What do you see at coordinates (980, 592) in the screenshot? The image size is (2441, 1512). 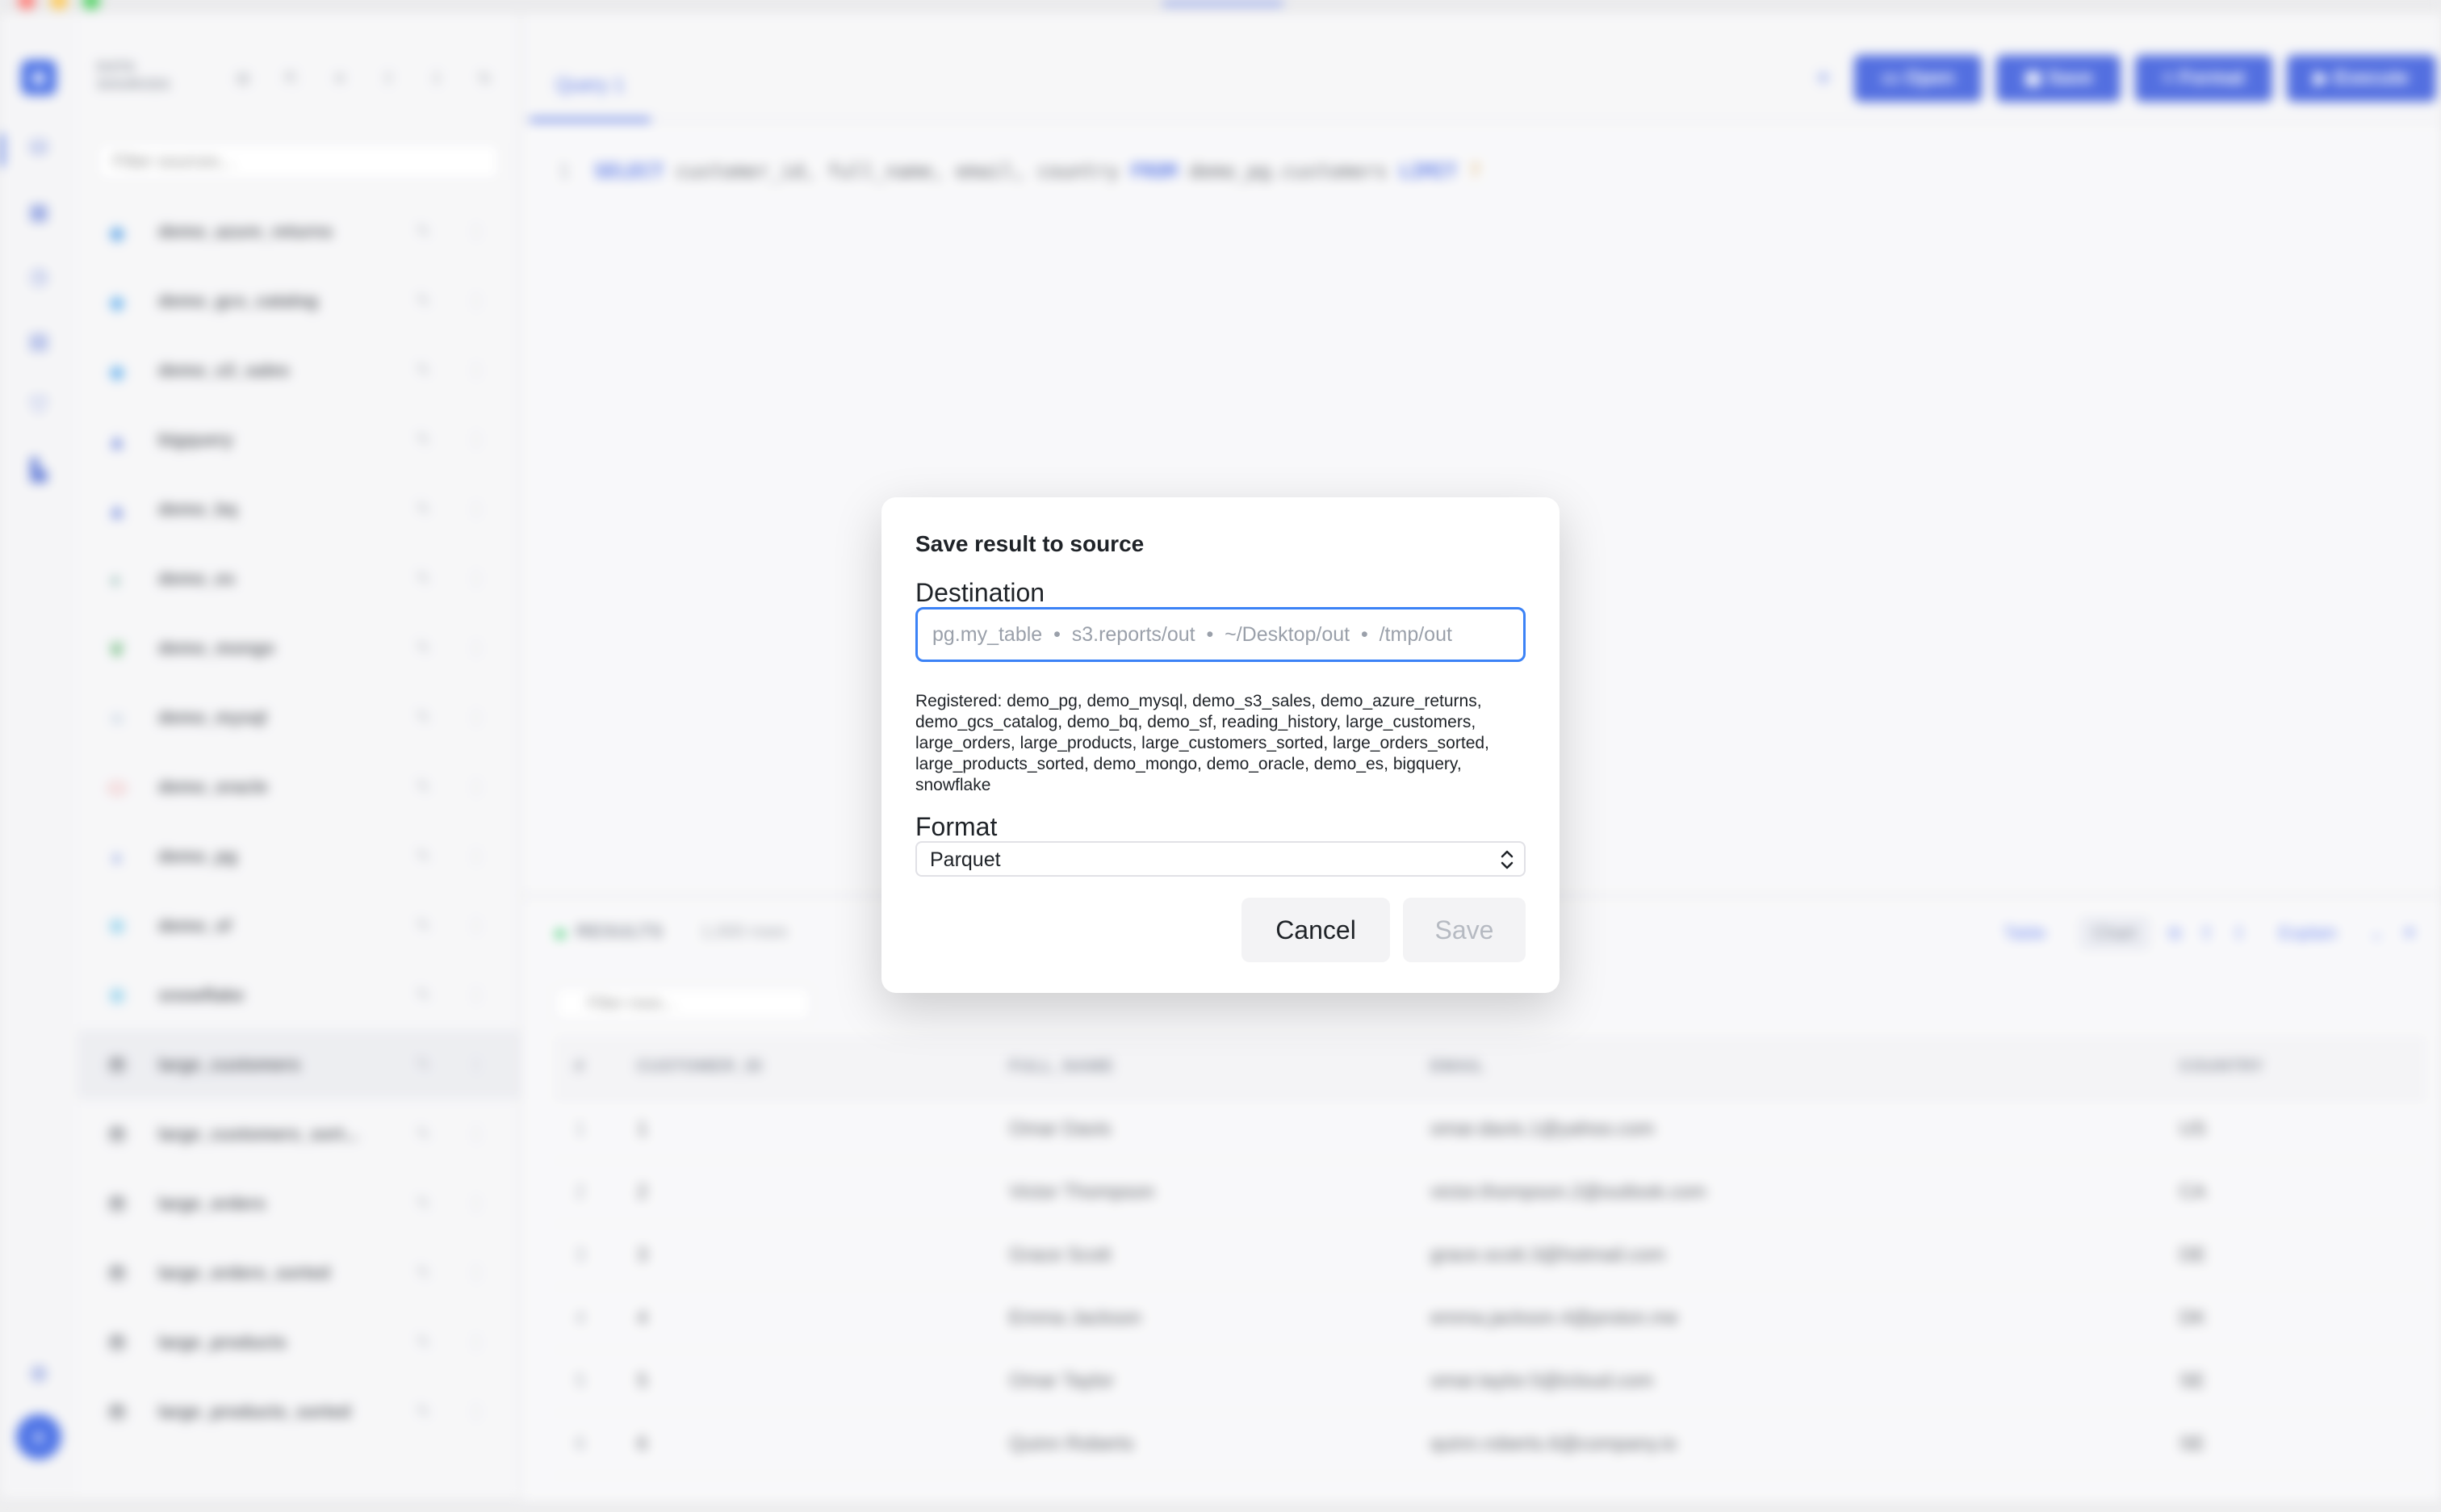 I see `destination-label: Destination` at bounding box center [980, 592].